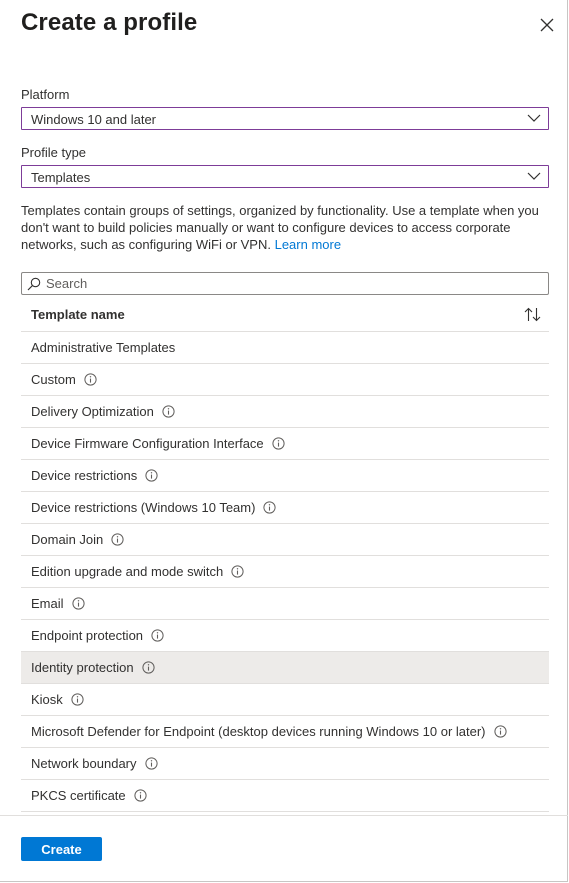 The image size is (569, 883). Describe the element at coordinates (308, 244) in the screenshot. I see `learn-more-link: Learn more` at that location.